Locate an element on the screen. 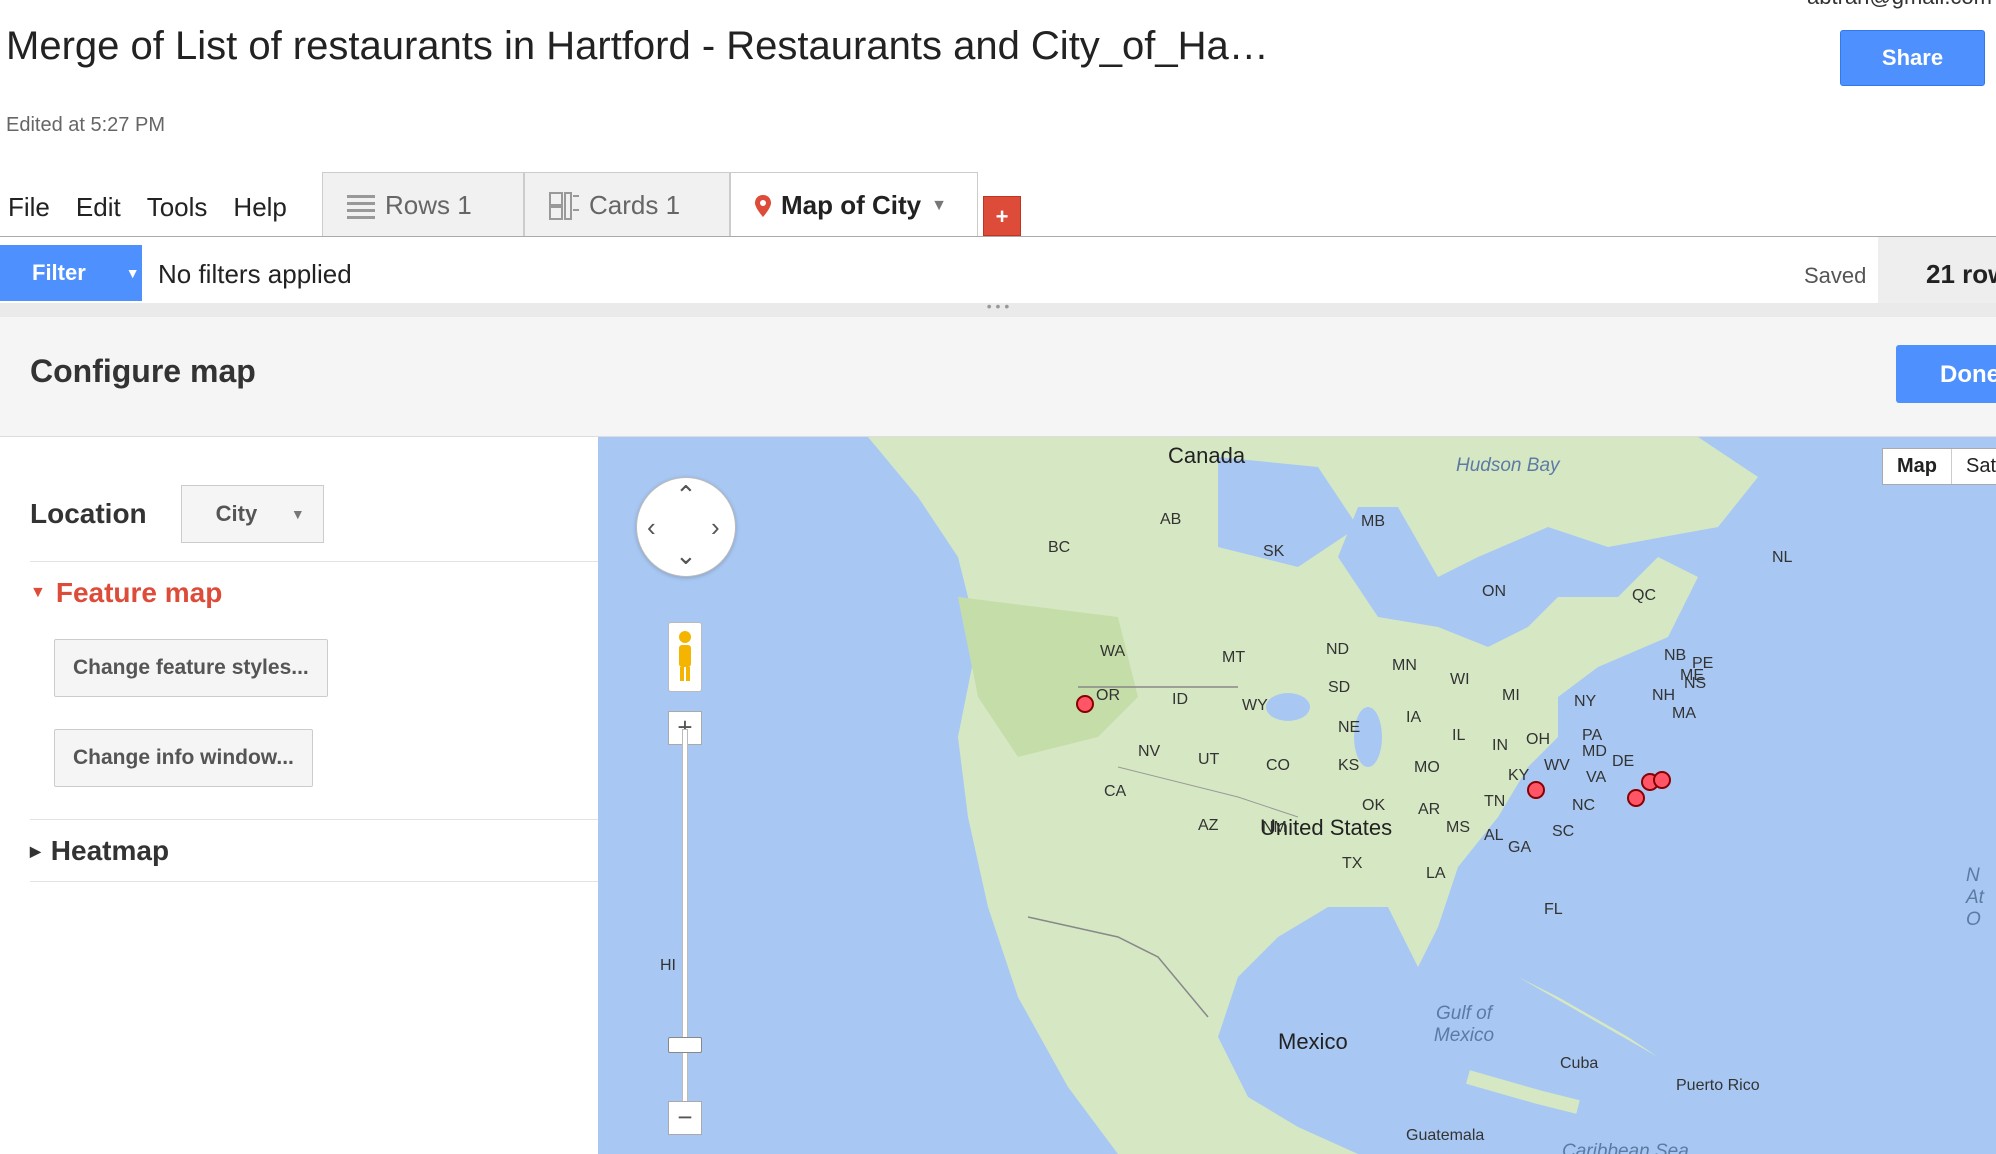  label-state: ON is located at coordinates (1494, 591).